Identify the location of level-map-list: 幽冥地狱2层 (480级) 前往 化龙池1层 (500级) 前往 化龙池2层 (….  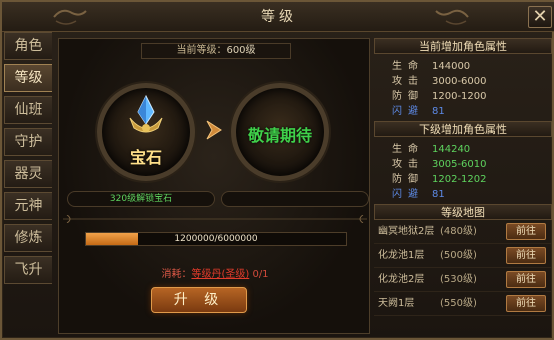
(463, 268).